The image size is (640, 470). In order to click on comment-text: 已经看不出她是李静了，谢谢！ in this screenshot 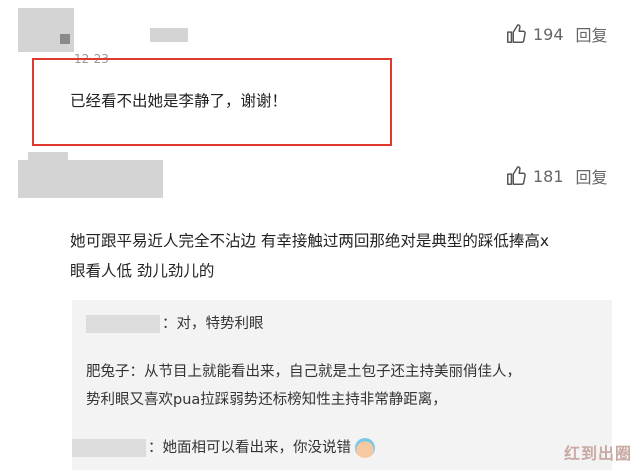, I will do `click(179, 101)`.